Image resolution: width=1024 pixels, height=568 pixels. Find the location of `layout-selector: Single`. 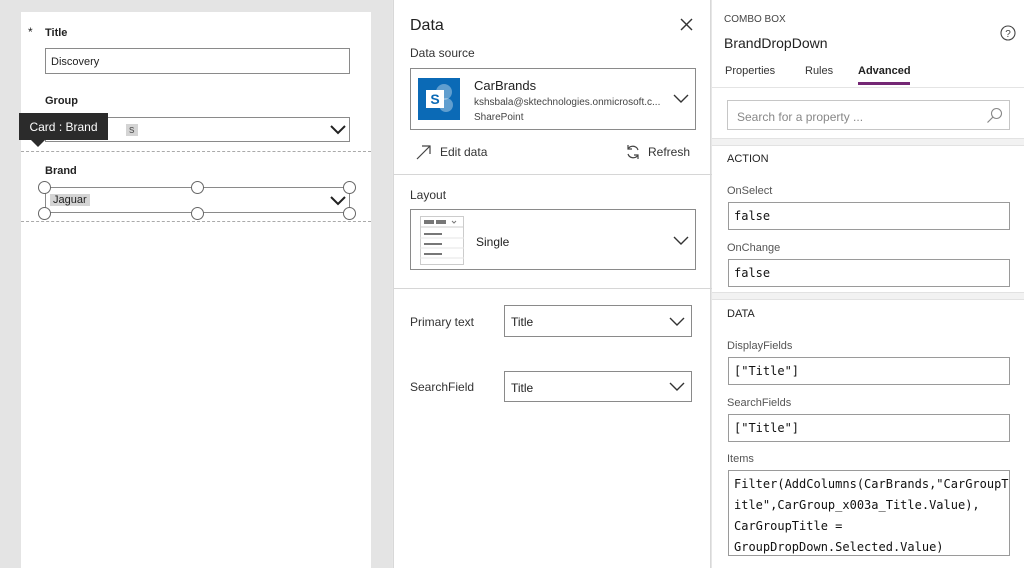

layout-selector: Single is located at coordinates (553, 239).